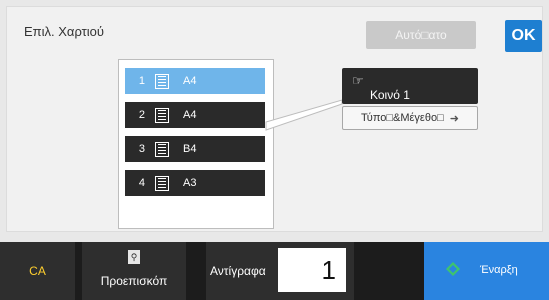 This screenshot has height=300, width=549. I want to click on start-icon, so click(453, 269).